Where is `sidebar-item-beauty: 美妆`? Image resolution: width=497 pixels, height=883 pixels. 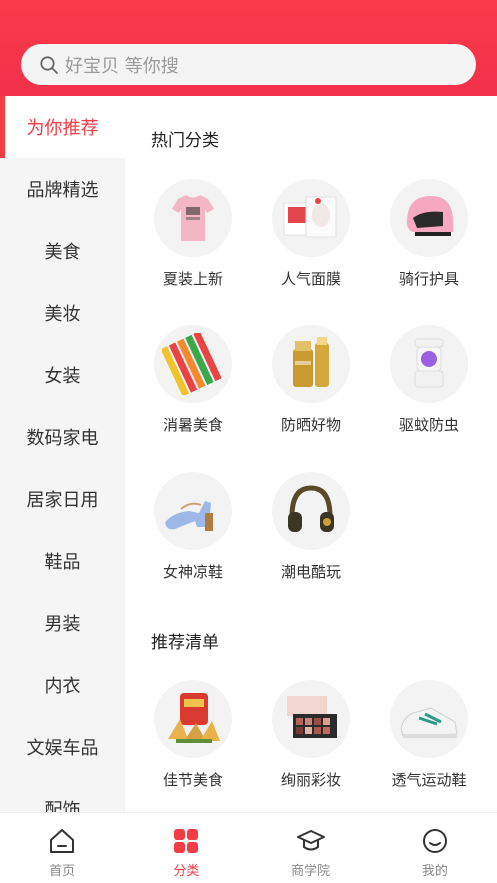
sidebar-item-beauty: 美妆 is located at coordinates (62, 313).